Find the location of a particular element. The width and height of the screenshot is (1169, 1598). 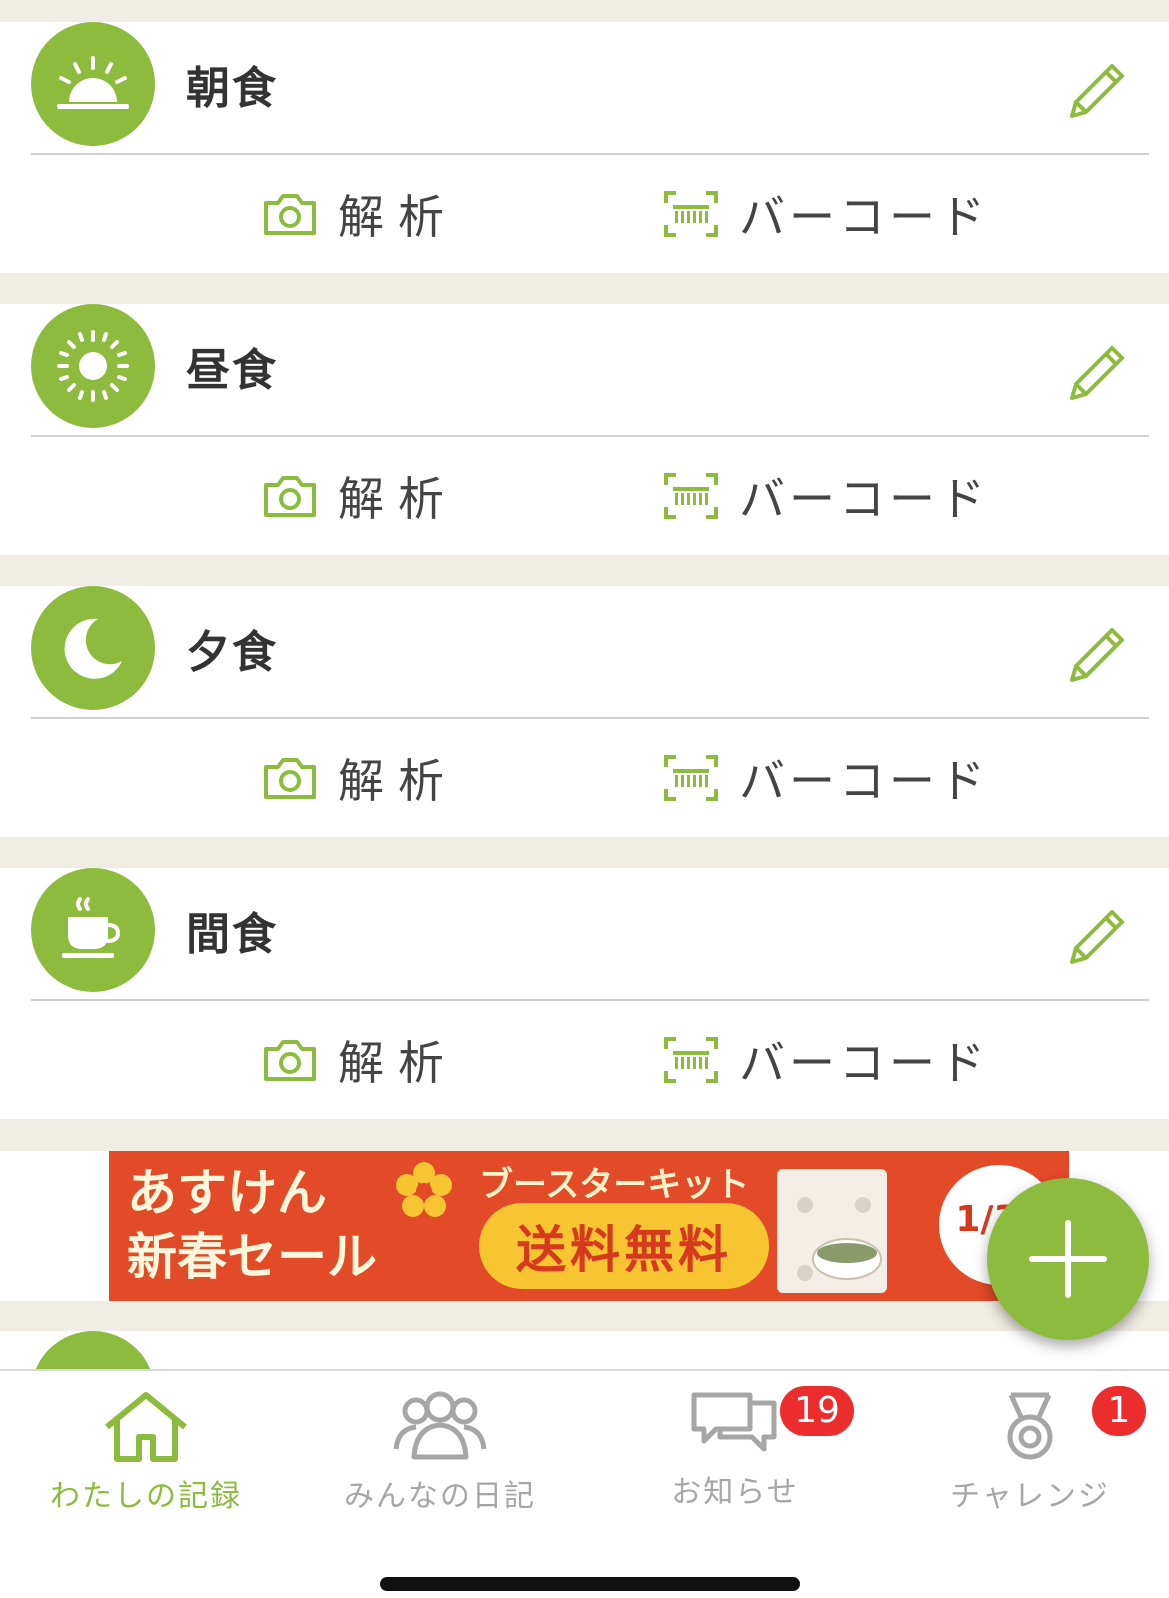

bottom-tab-bar: わたしの記録 みんなの日記 お知らせ 19 チャレンジ 1 is located at coordinates (584, 1483).